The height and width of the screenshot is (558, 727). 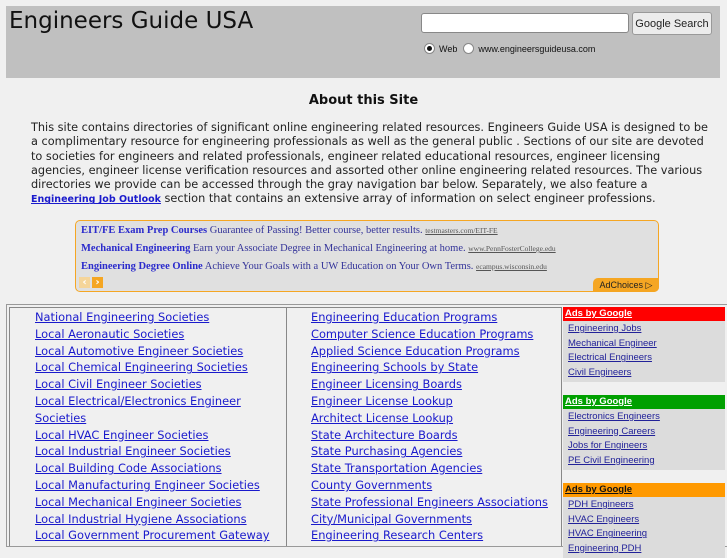 What do you see at coordinates (469, 48) in the screenshot?
I see `radio-site` at bounding box center [469, 48].